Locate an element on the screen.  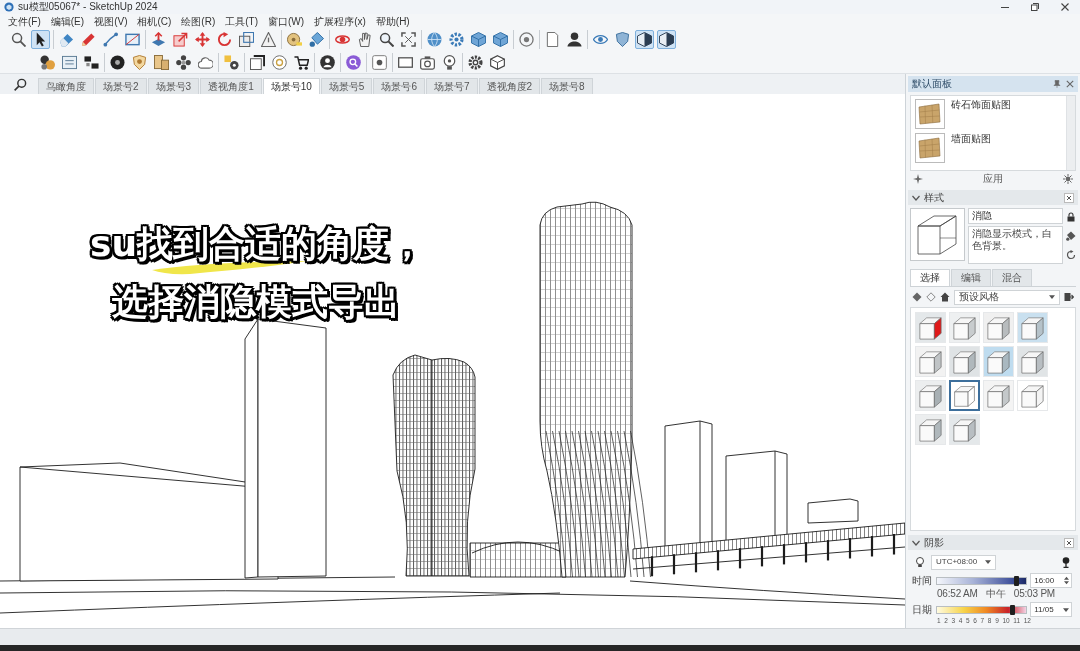
refresh-icon is located at coordinates (1071, 254).